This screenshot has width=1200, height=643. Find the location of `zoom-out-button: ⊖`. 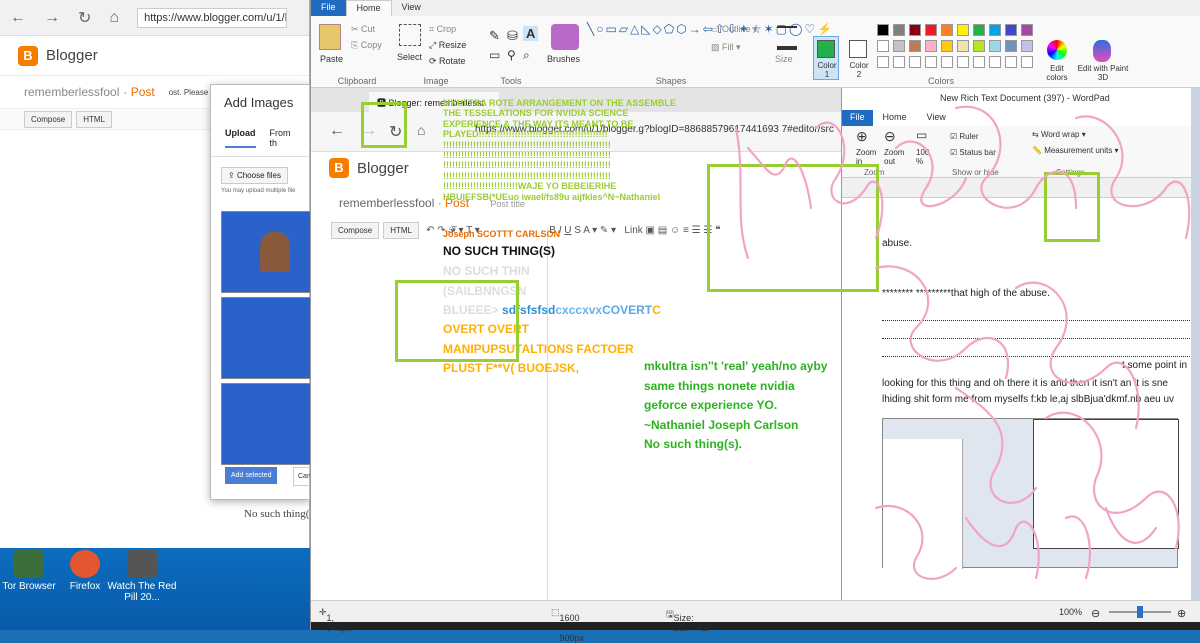

zoom-out-button: ⊖ is located at coordinates (1095, 613).